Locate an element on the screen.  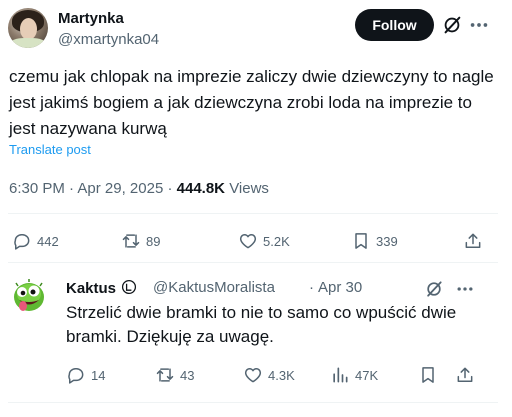
reply-share-action is located at coordinates (465, 375).